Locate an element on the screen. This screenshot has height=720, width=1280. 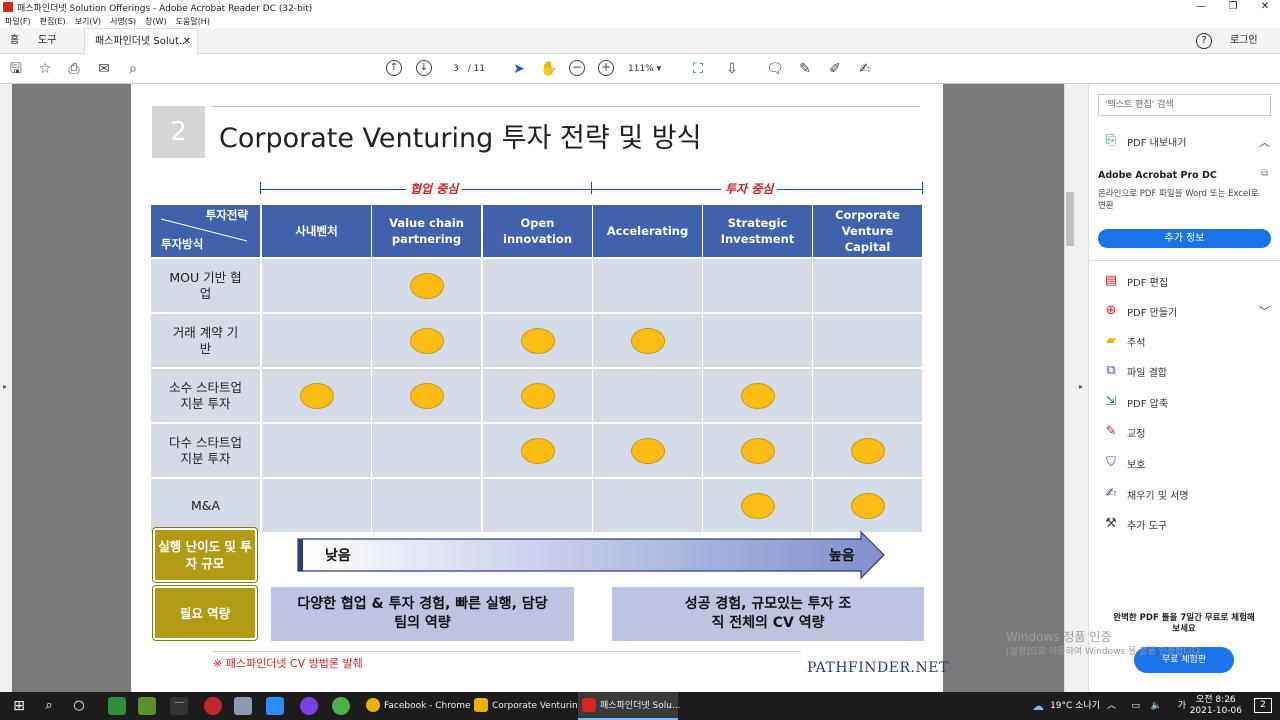
capability-label-box: 필요 역량 is located at coordinates (205, 613).